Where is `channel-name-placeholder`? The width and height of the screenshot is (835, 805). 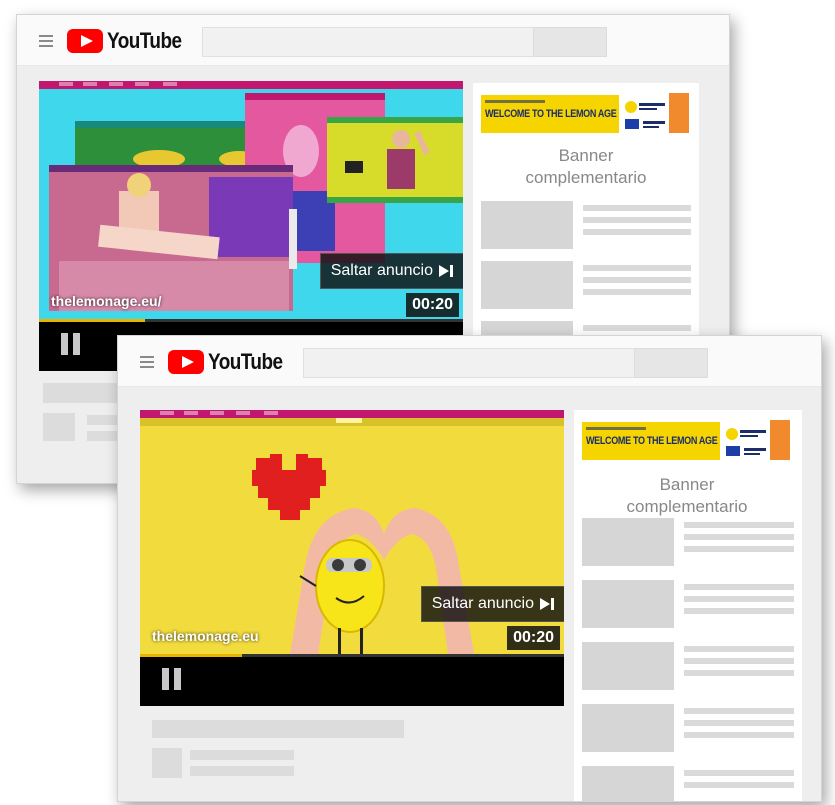
channel-name-placeholder is located at coordinates (242, 755).